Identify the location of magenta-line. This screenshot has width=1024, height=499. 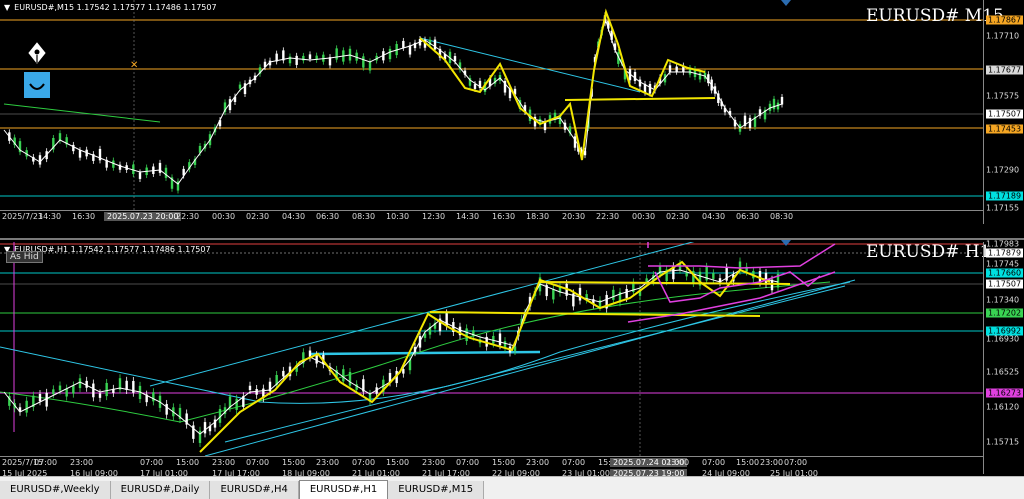
(742, 256).